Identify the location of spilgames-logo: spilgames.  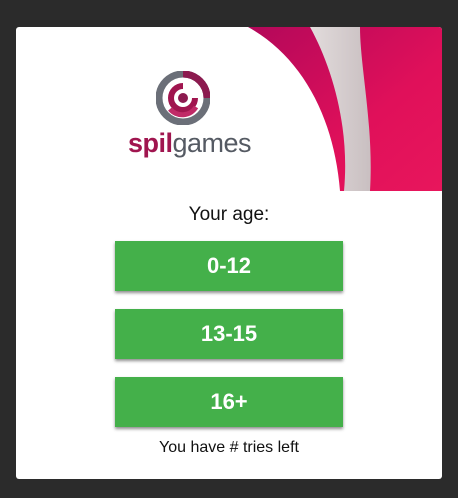
(198, 116).